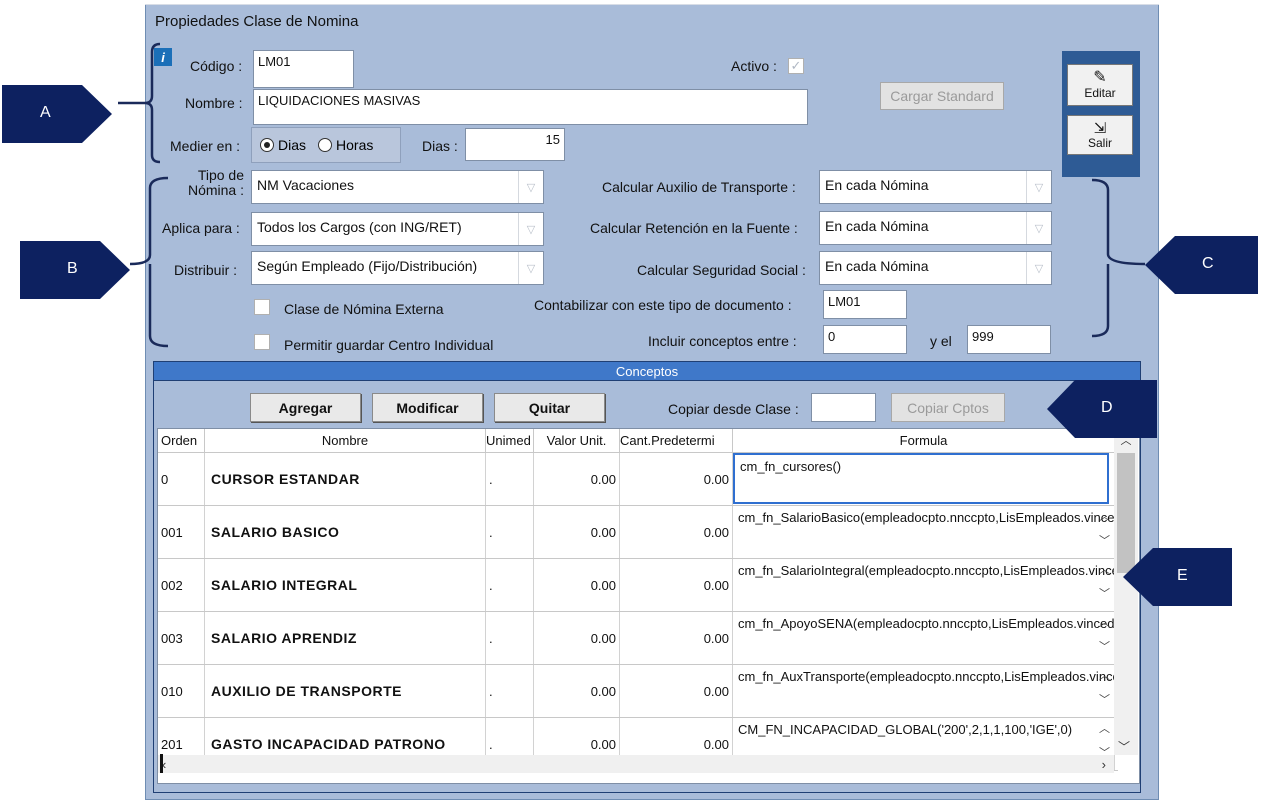  I want to click on callout-a-shape, so click(57, 114).